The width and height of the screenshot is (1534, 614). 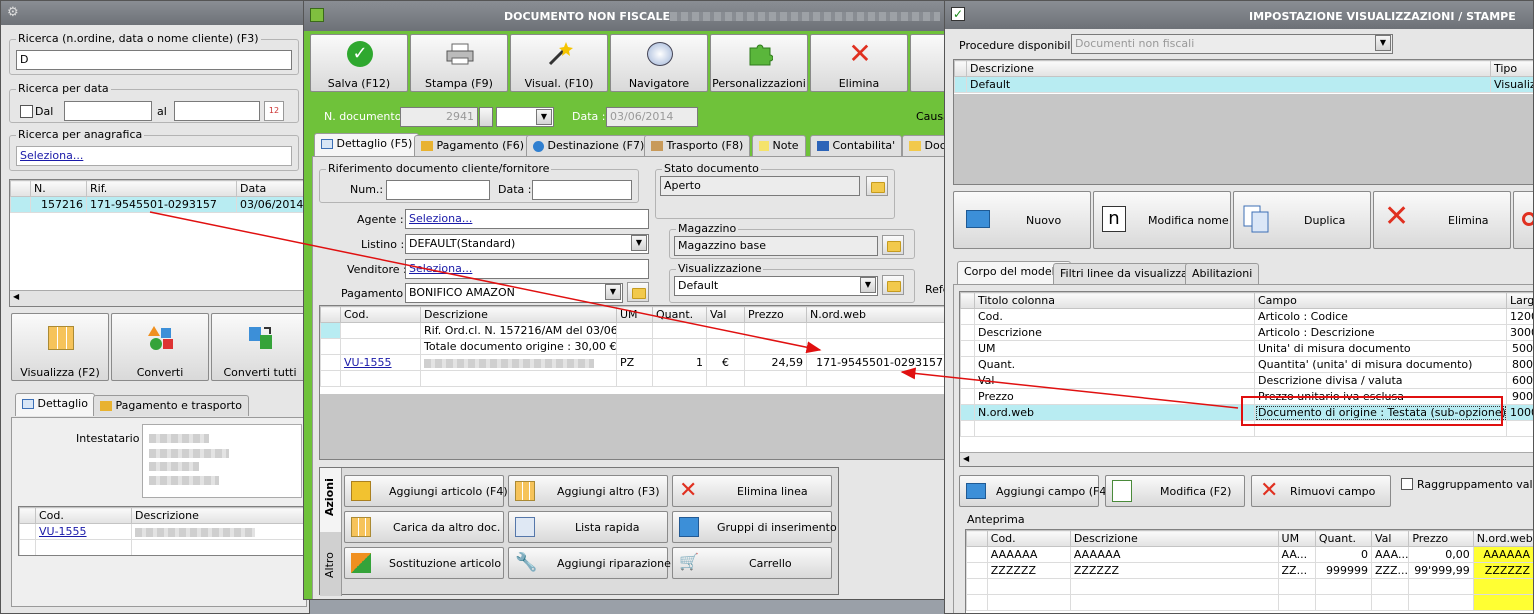 What do you see at coordinates (1069, 388) in the screenshot?
I see `arrow-campo-to-nordweb` at bounding box center [1069, 388].